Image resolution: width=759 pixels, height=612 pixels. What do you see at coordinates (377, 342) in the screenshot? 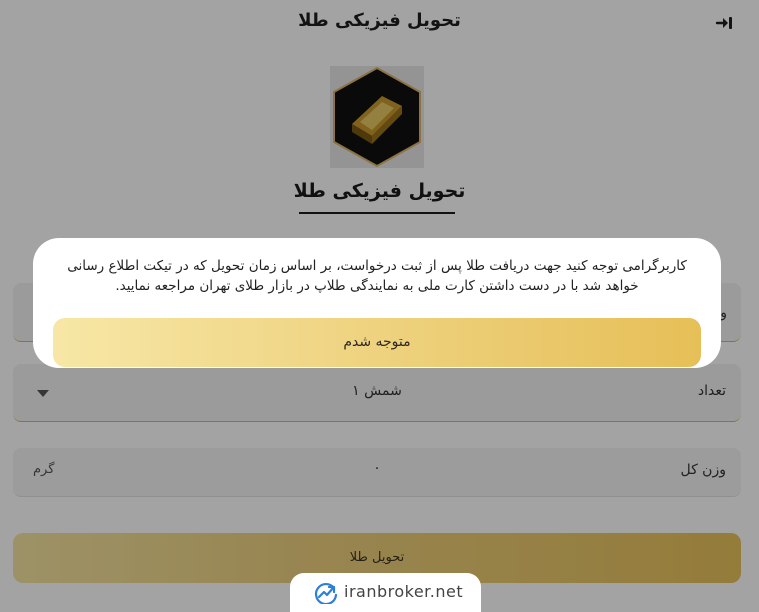
I see `confirm-button: متوجه شدم` at bounding box center [377, 342].